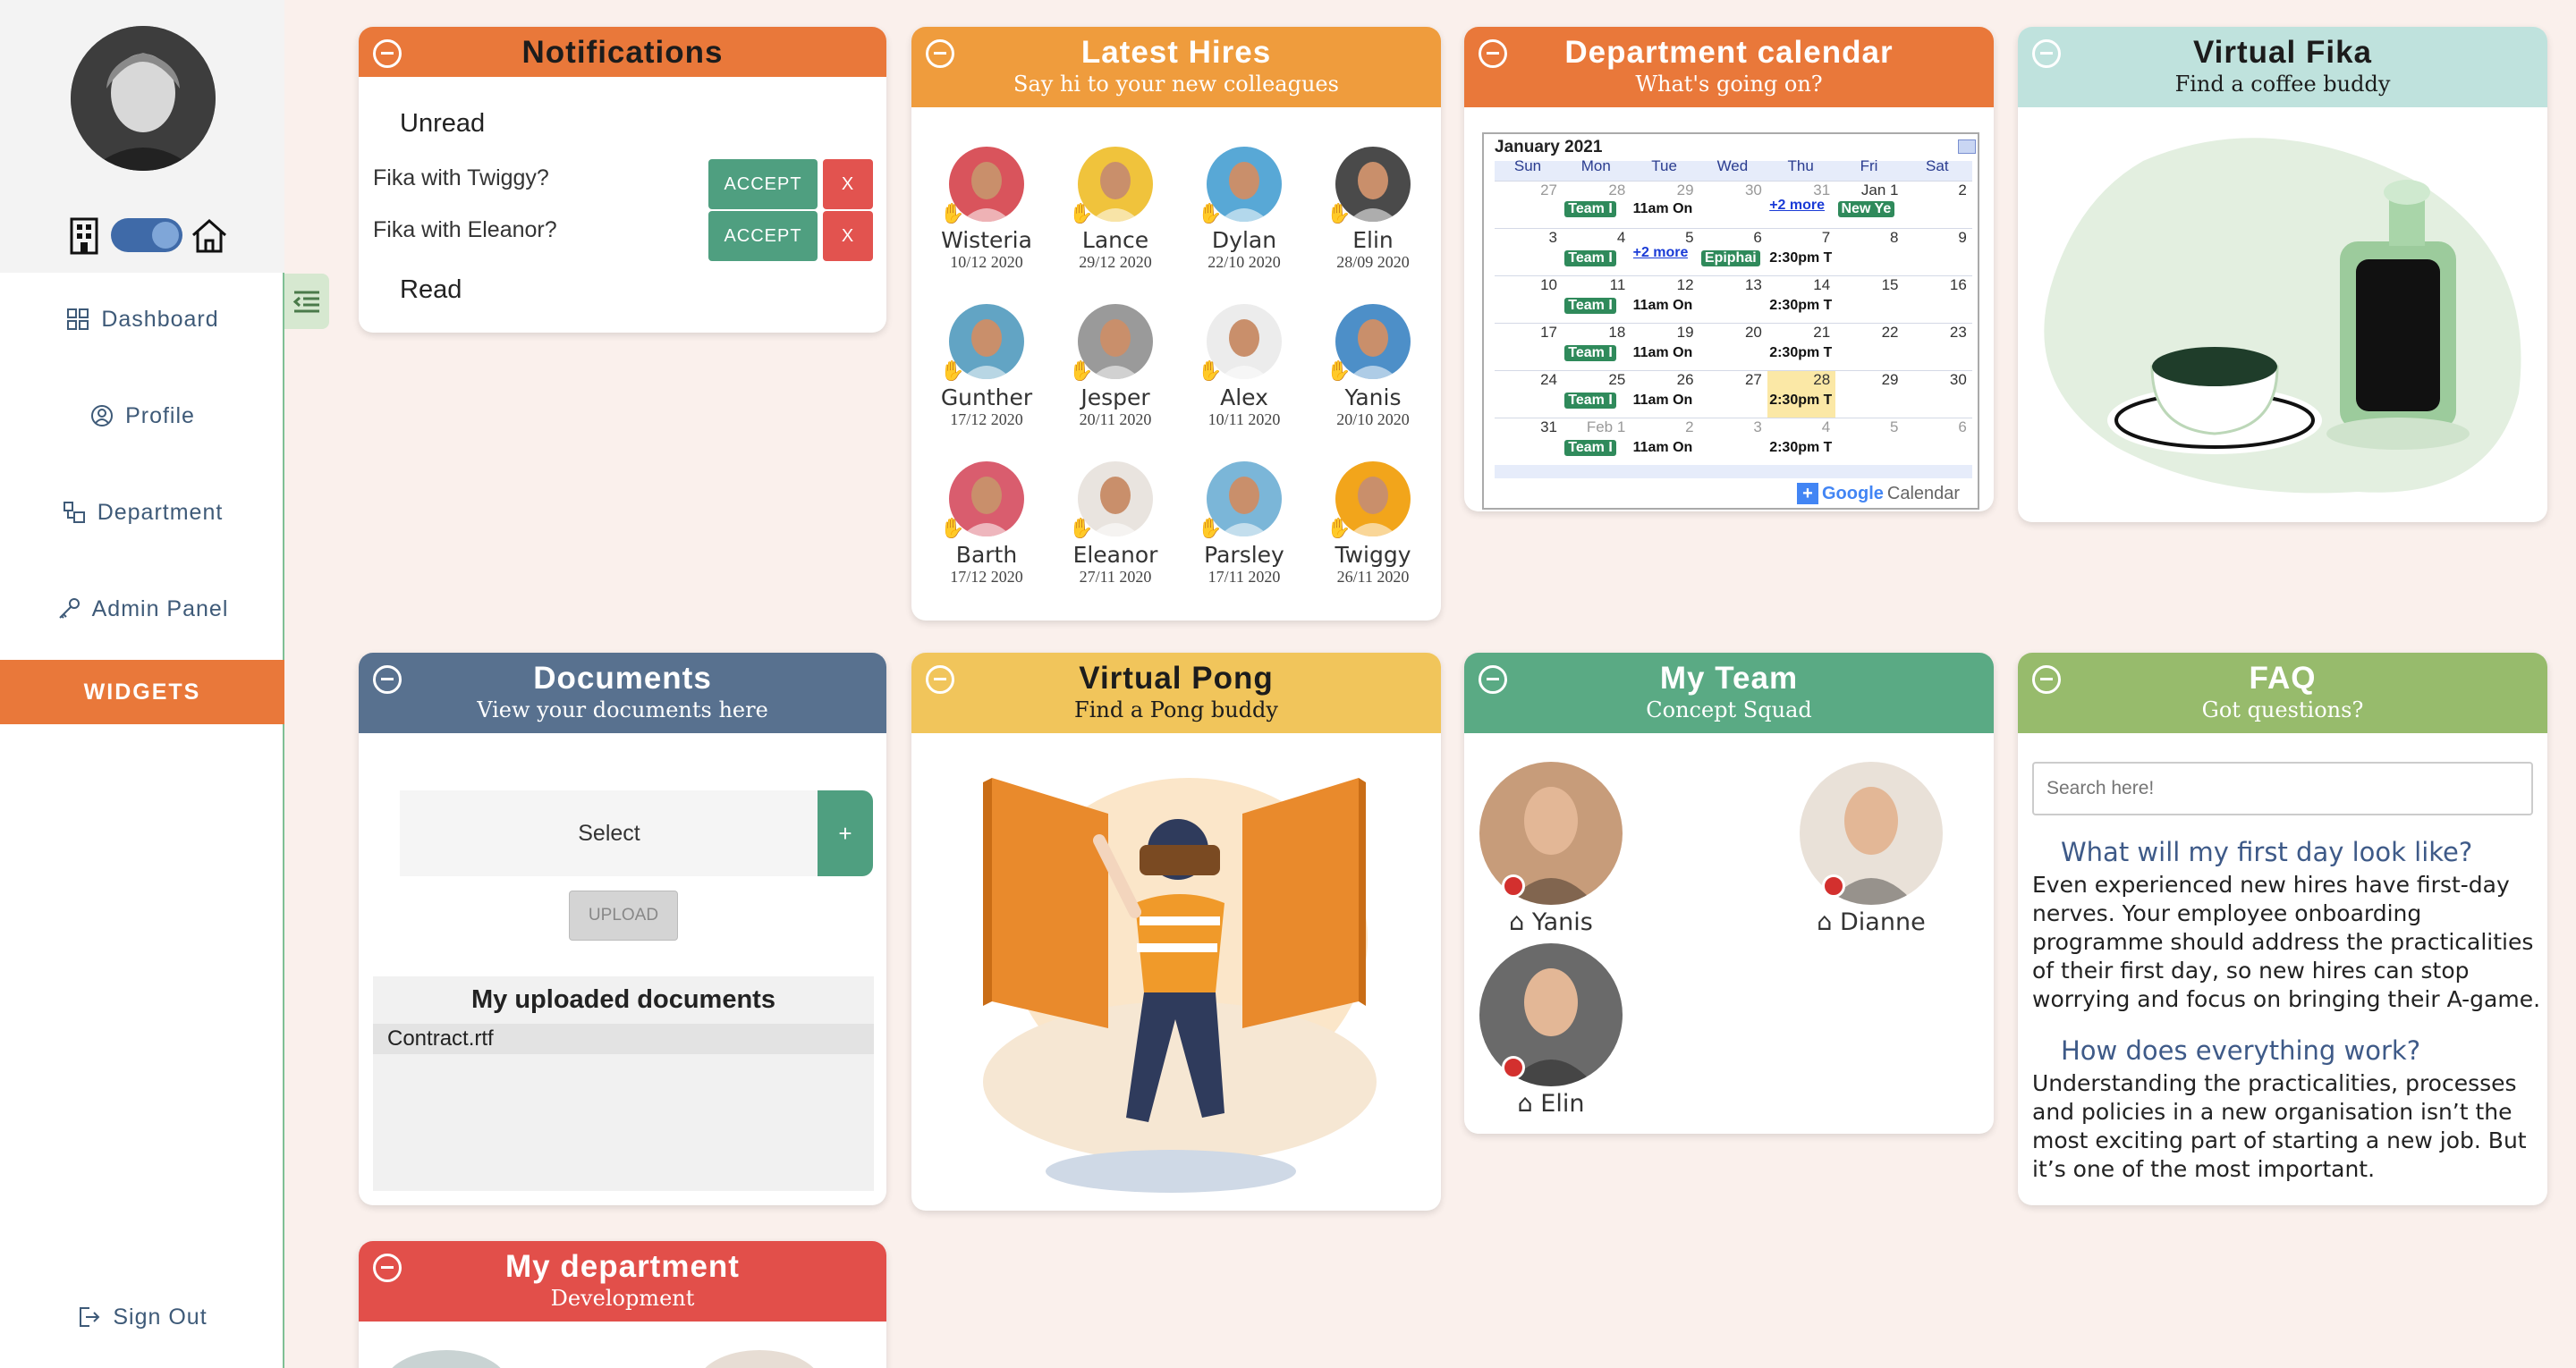  What do you see at coordinates (848, 236) in the screenshot?
I see `reject-button: X` at bounding box center [848, 236].